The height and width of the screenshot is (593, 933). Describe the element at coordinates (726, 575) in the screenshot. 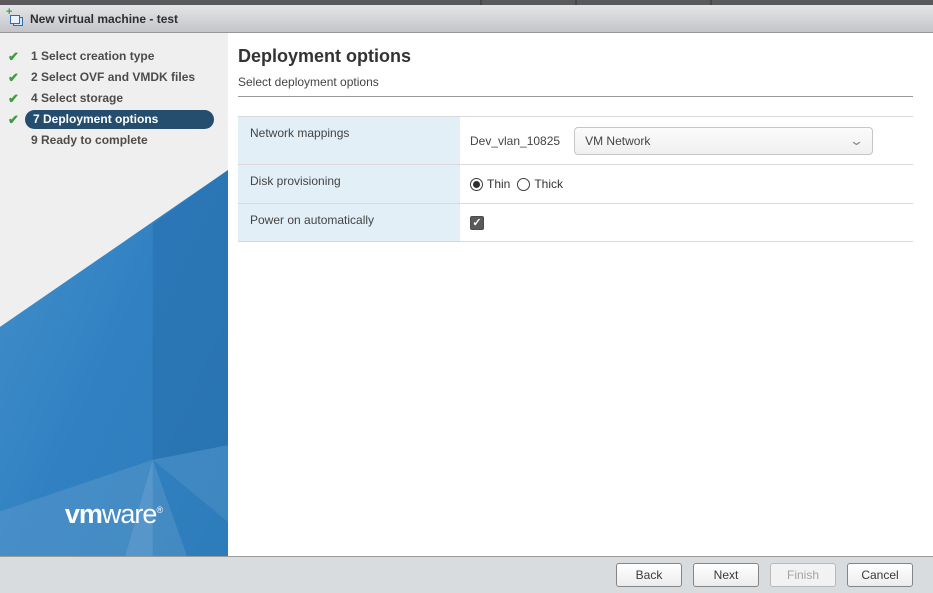

I see `next-button: Next` at that location.